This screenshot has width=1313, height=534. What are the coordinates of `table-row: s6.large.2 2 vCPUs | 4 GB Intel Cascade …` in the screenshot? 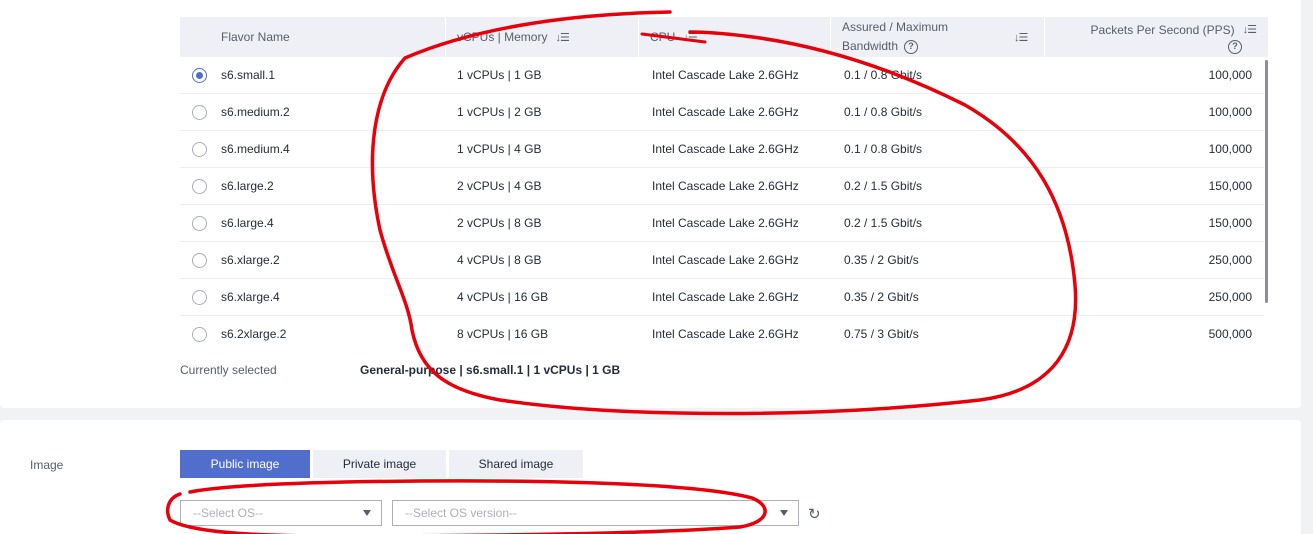 It's located at (722, 186).